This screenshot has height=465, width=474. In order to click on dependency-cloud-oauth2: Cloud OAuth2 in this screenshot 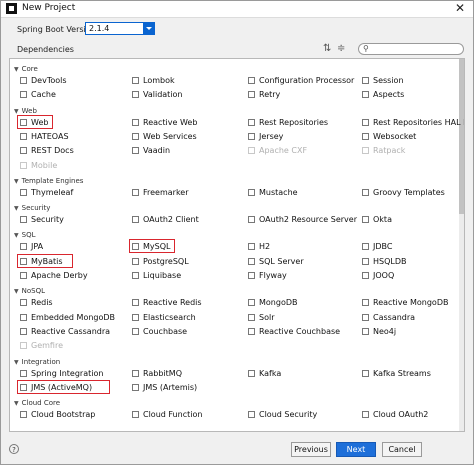, I will do `click(395, 414)`.